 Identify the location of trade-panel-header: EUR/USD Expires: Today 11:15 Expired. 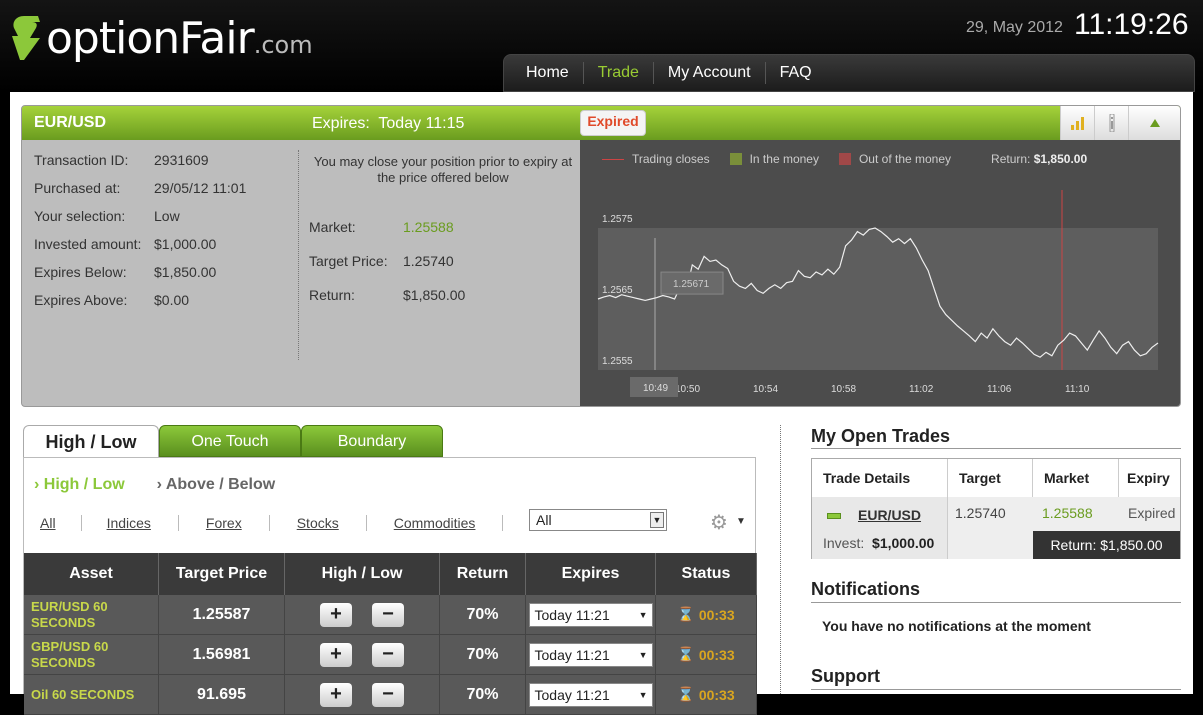
(601, 123).